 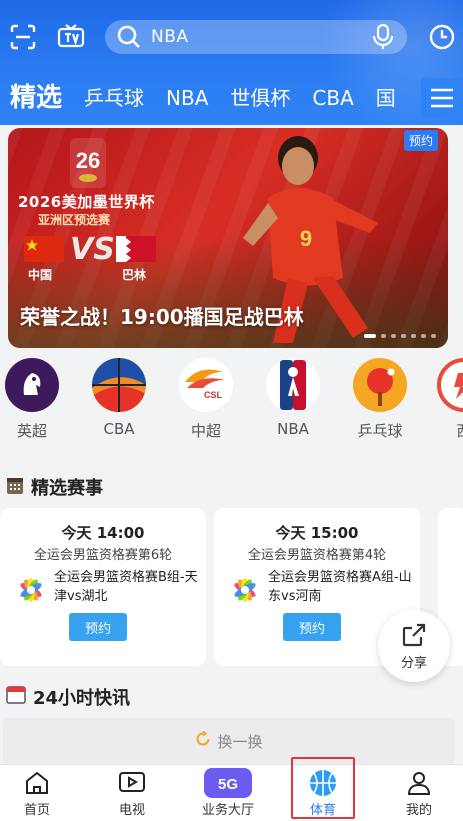 I want to click on category-label: 中超, so click(x=205, y=431).